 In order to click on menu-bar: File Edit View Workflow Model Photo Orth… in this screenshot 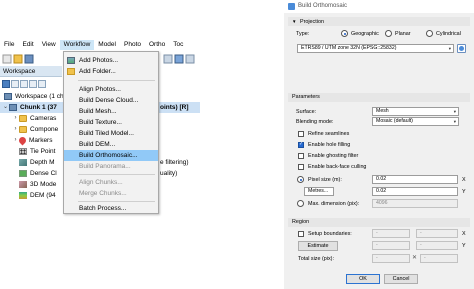, I will do `click(100, 45)`.